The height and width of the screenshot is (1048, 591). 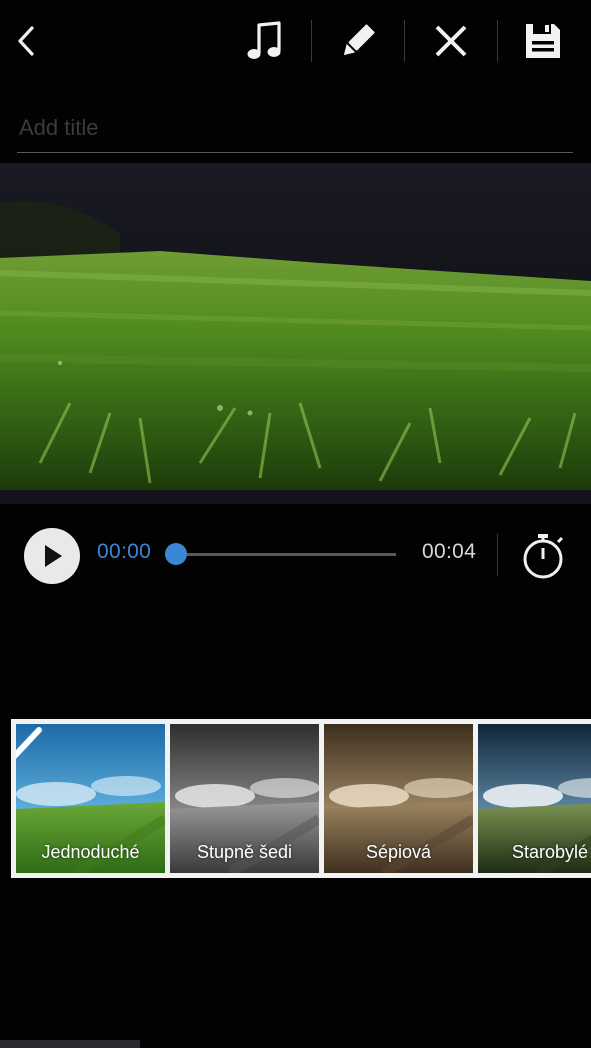 I want to click on edit-button, so click(x=358, y=41).